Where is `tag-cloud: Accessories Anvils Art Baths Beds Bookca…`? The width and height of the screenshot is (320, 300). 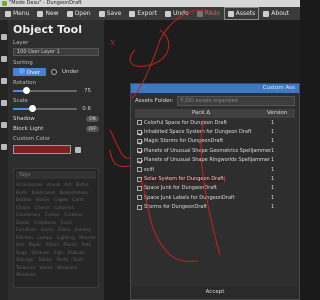
tag-cloud: Accessories Anvils Art Baths Beds Bookca… is located at coordinates (56, 231).